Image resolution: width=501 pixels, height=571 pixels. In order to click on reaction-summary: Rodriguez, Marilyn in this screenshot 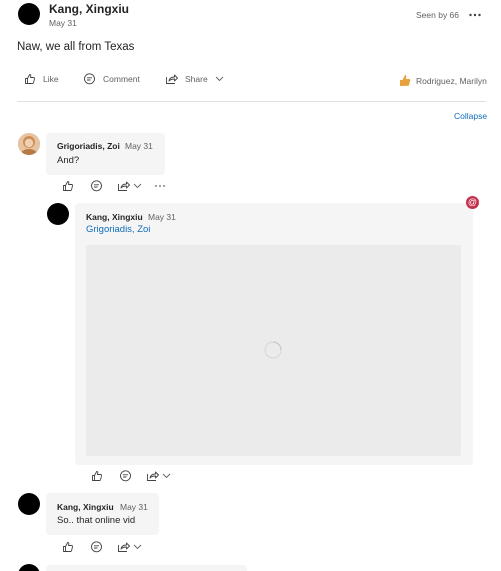, I will do `click(443, 80)`.